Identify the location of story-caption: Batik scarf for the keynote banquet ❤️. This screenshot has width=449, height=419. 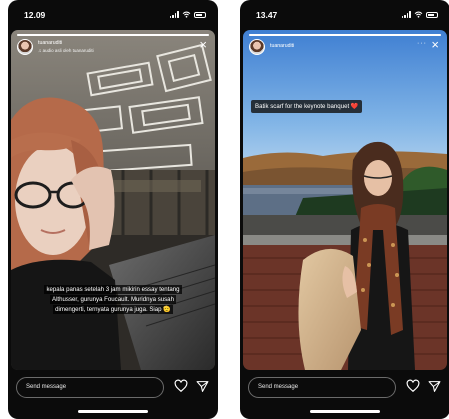
(307, 106).